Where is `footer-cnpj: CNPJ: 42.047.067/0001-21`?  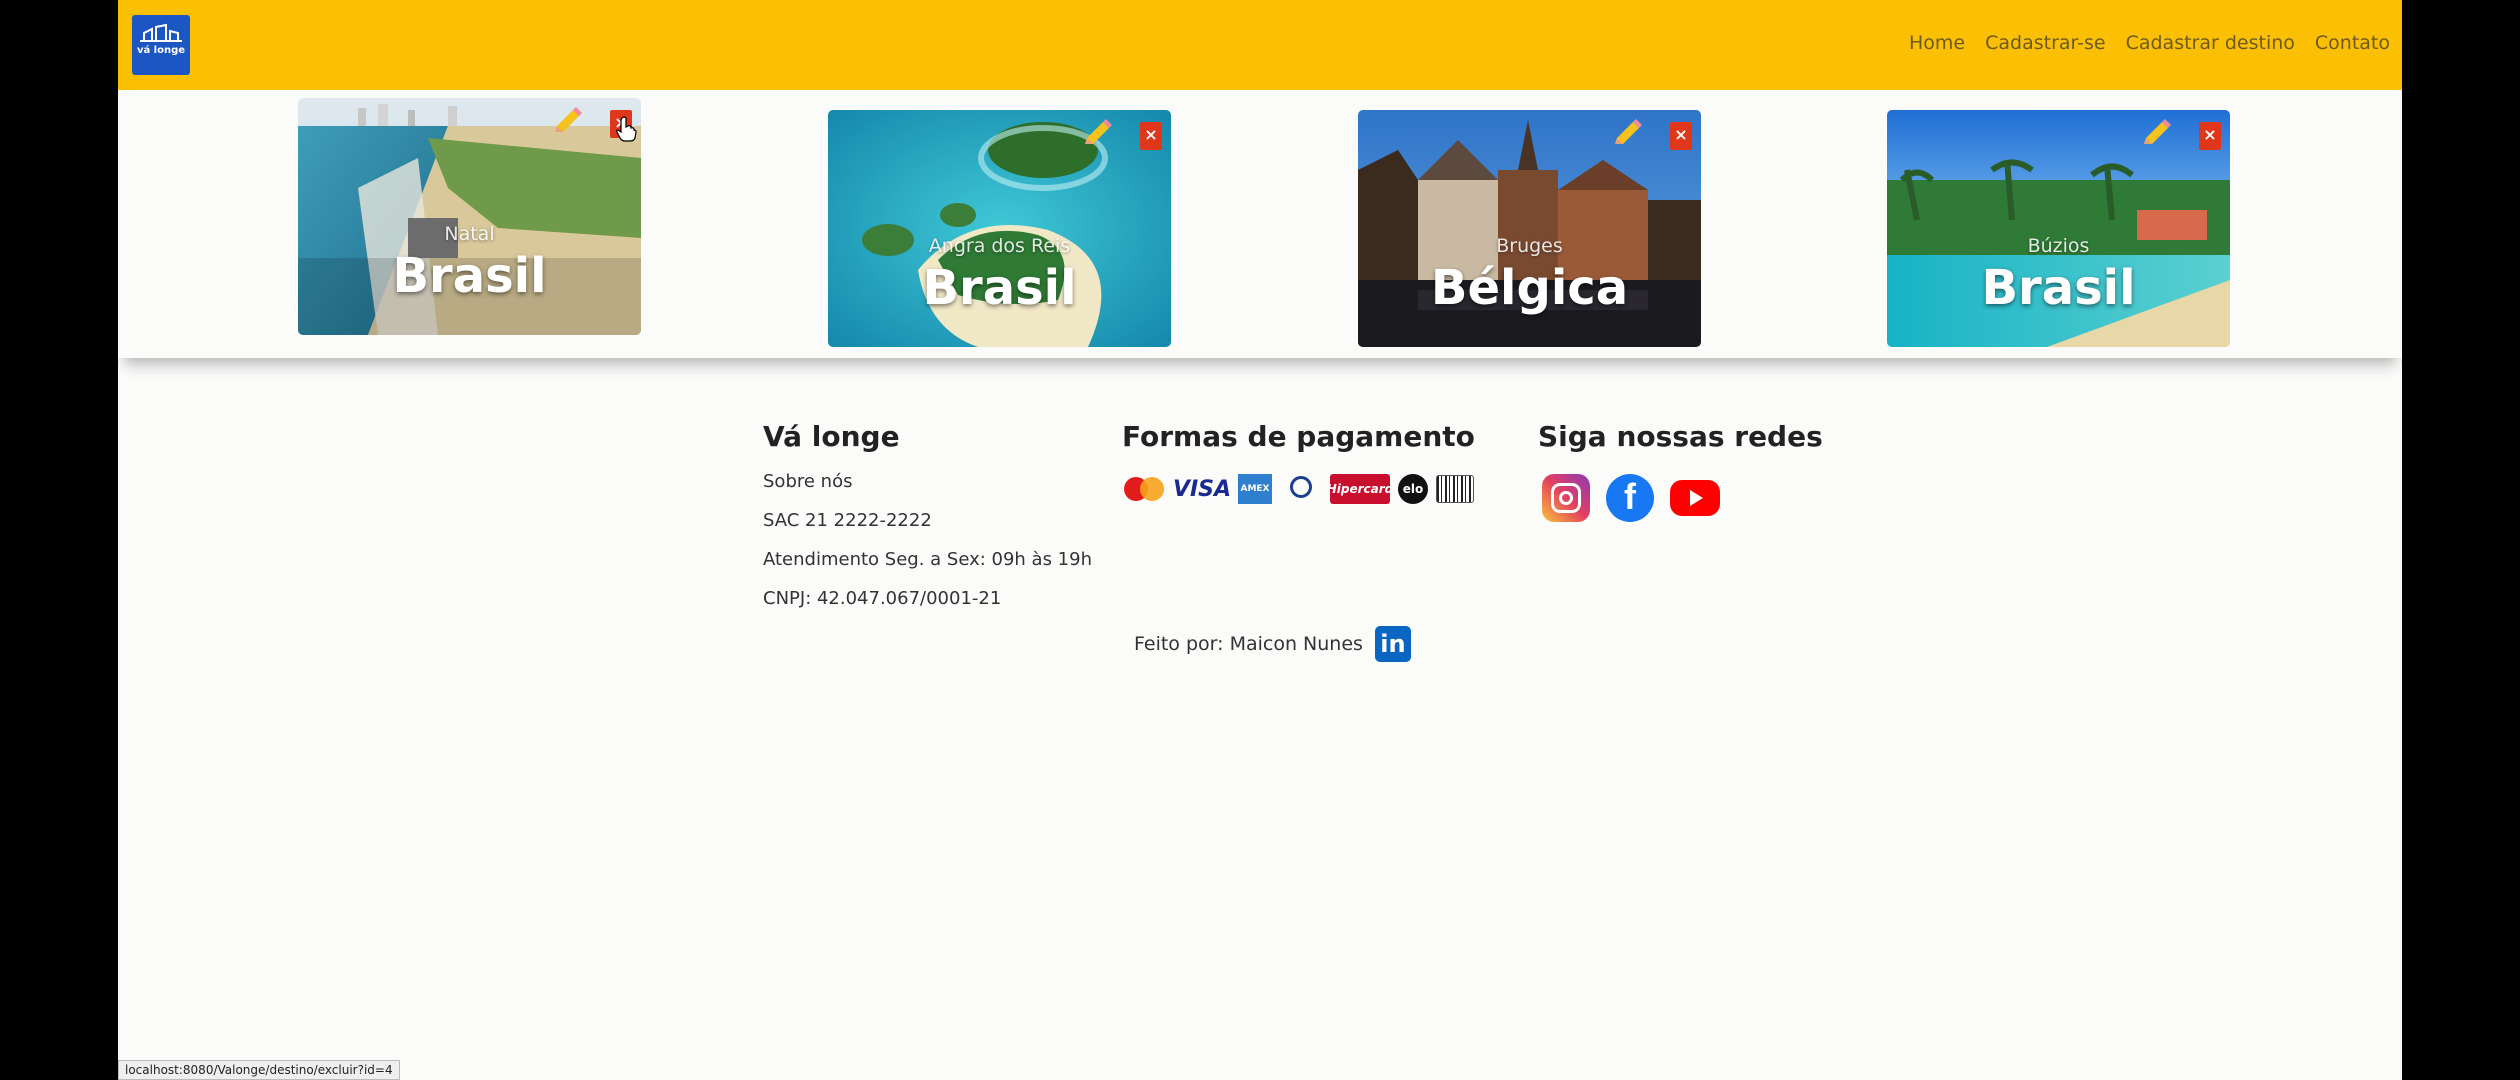
footer-cnpj: CNPJ: 42.047.067/0001-21 is located at coordinates (882, 598).